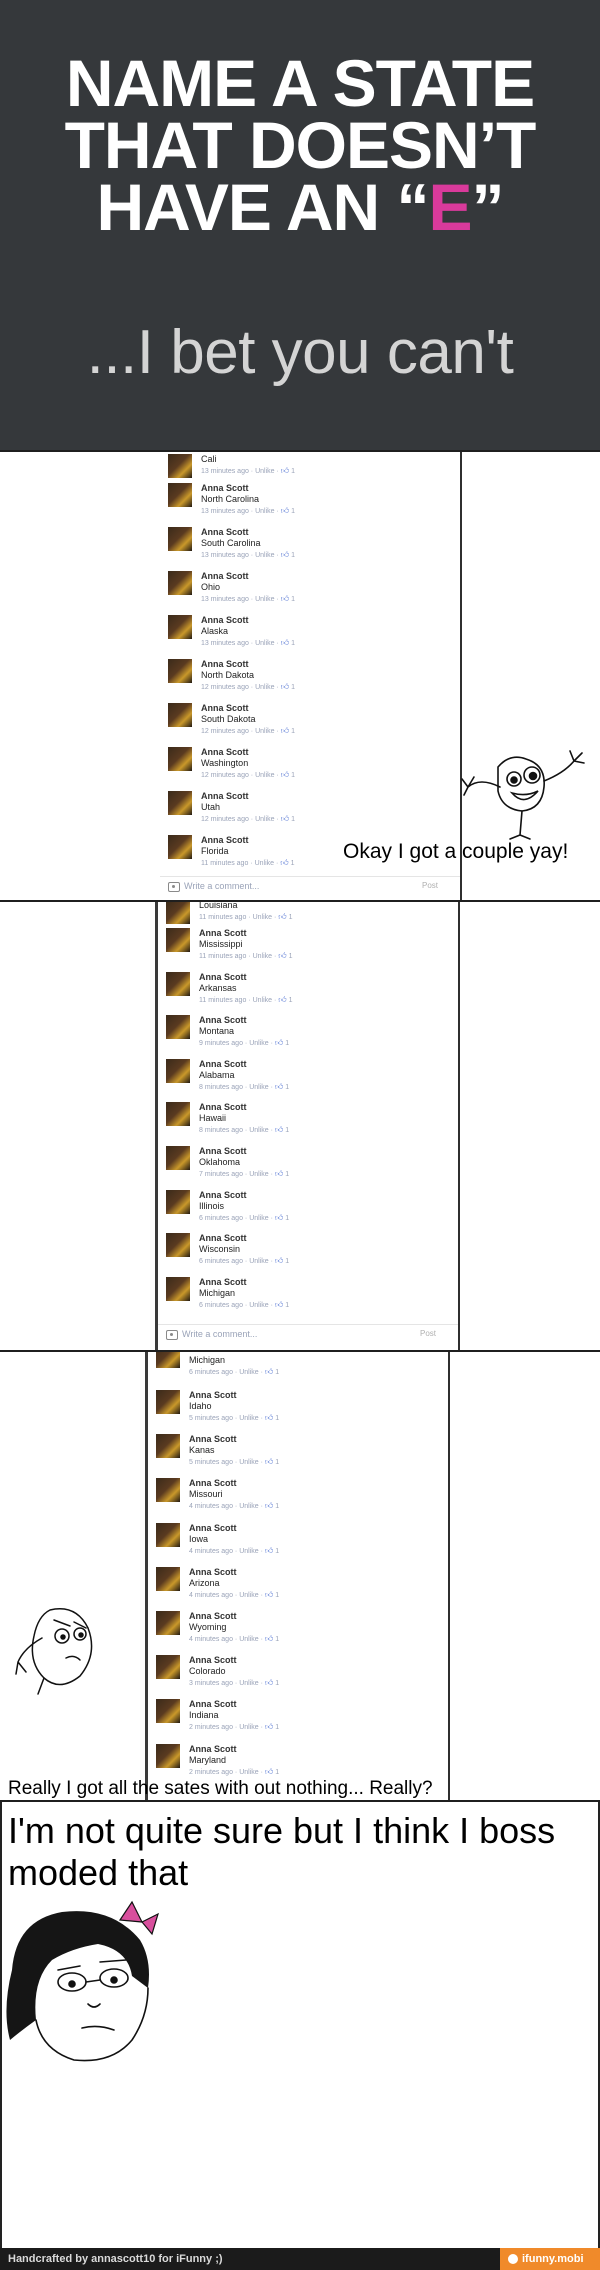 The width and height of the screenshot is (600, 2270). I want to click on comment-meta: 6 minutes ago · Unlike · 👍︎ 1, so click(234, 1371).